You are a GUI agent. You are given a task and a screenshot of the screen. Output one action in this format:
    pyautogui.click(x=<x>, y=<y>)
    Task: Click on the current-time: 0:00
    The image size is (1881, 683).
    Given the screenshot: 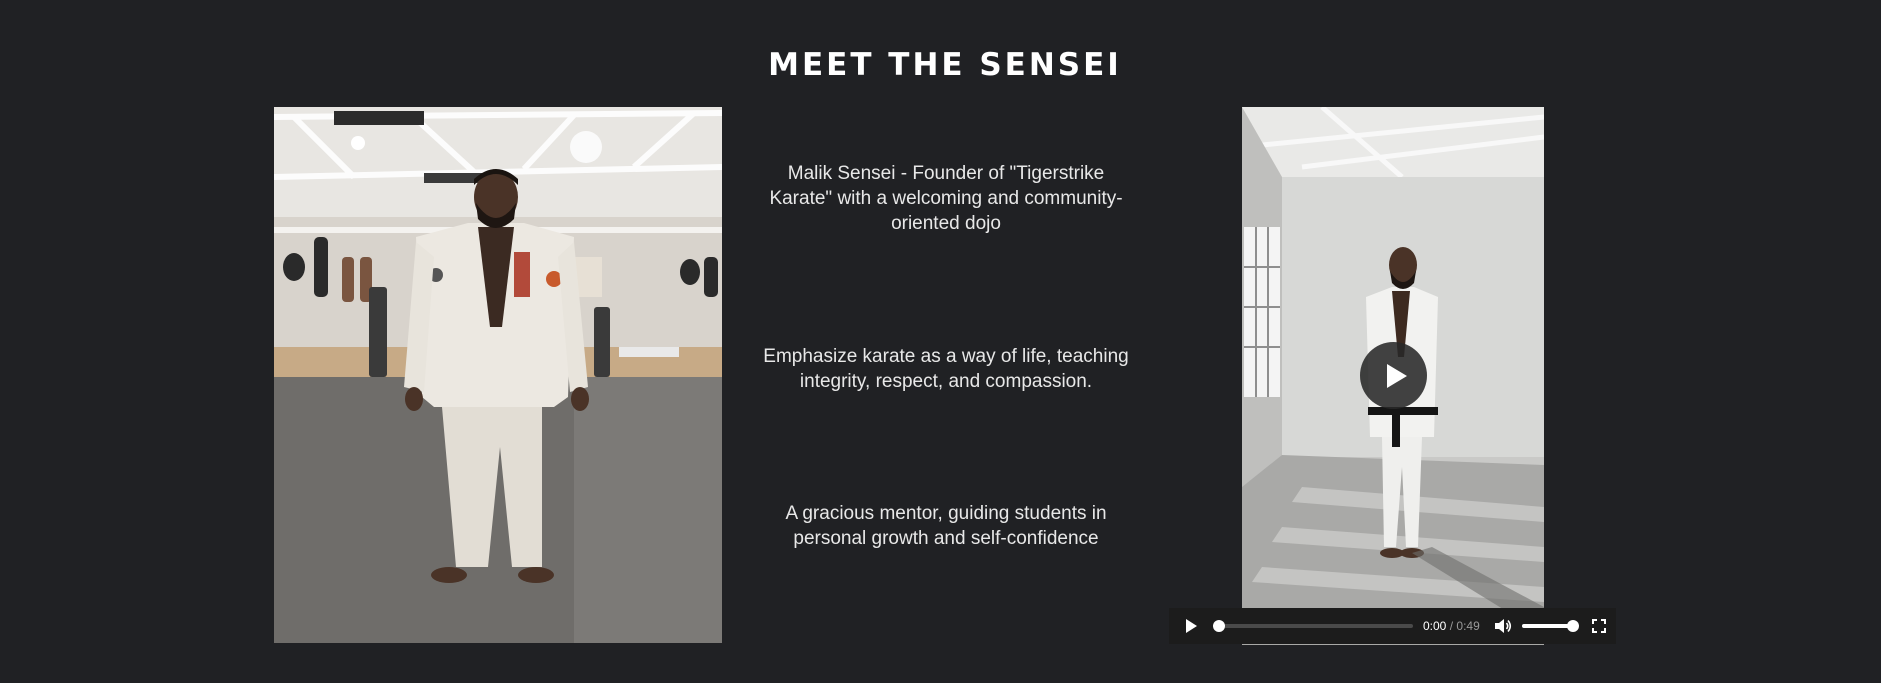 What is the action you would take?
    pyautogui.click(x=1435, y=626)
    